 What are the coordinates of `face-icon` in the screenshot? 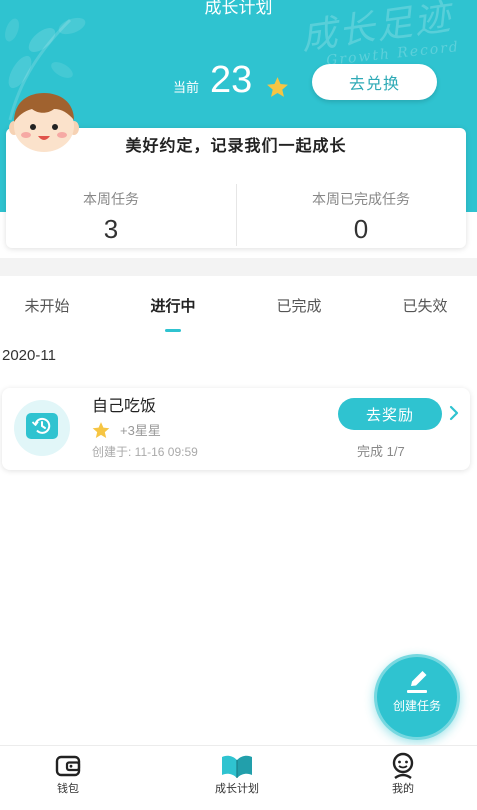 It's located at (403, 766).